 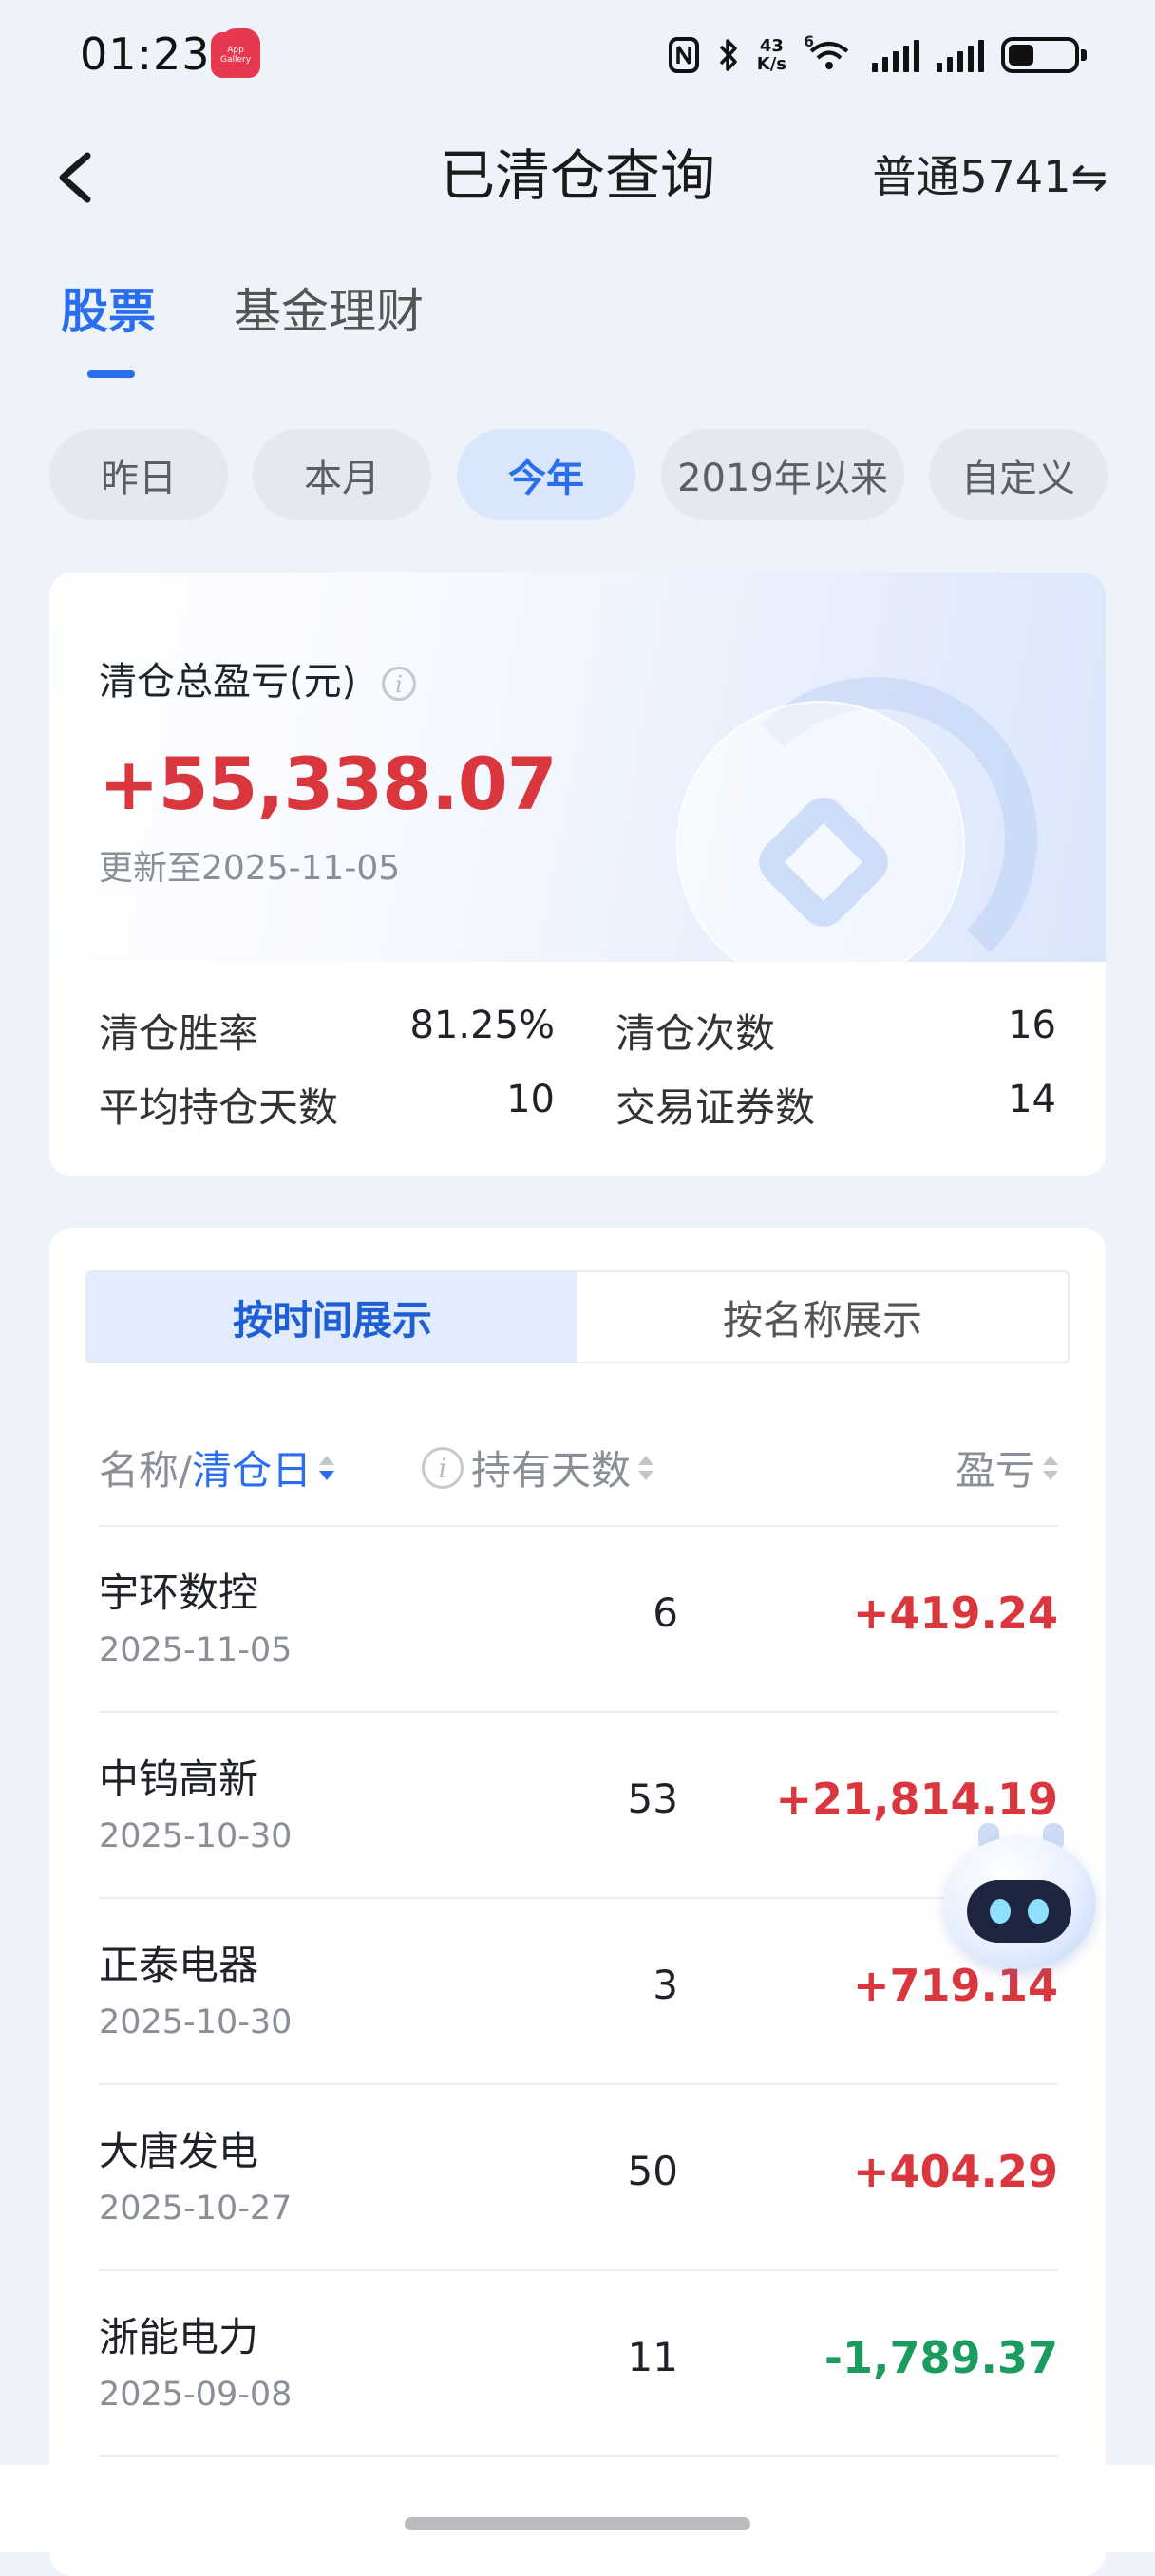 What do you see at coordinates (652, 1799) in the screenshot?
I see `hold-days: 53` at bounding box center [652, 1799].